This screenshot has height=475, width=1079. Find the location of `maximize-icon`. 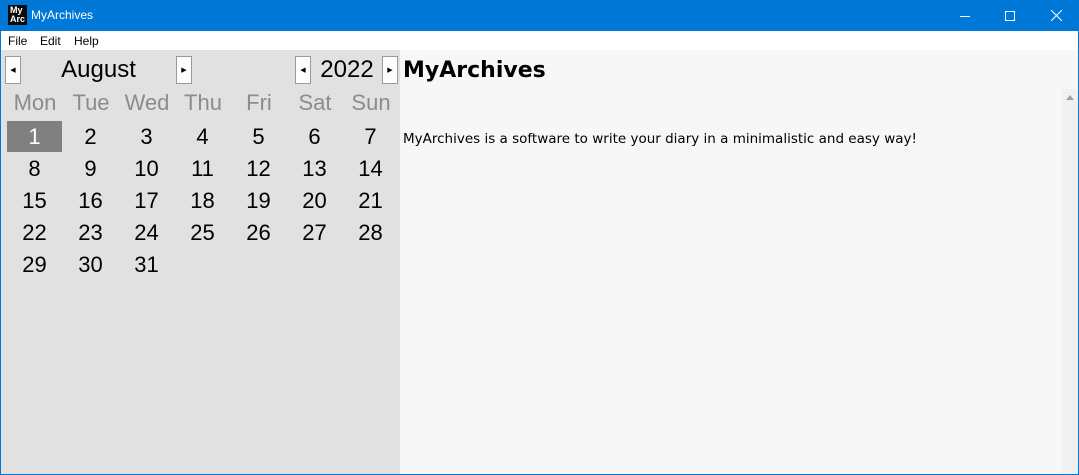

maximize-icon is located at coordinates (1010, 15).